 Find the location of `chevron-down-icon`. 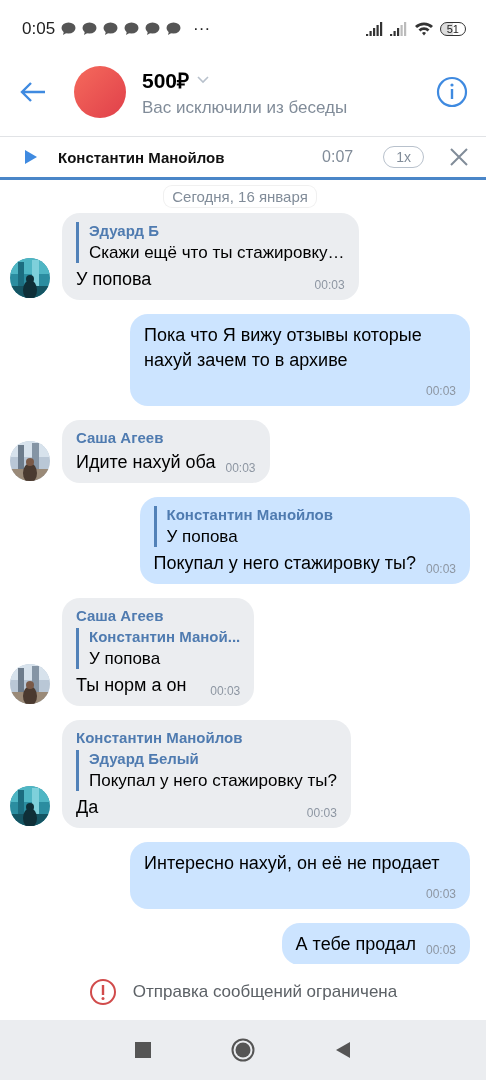

chevron-down-icon is located at coordinates (203, 80).